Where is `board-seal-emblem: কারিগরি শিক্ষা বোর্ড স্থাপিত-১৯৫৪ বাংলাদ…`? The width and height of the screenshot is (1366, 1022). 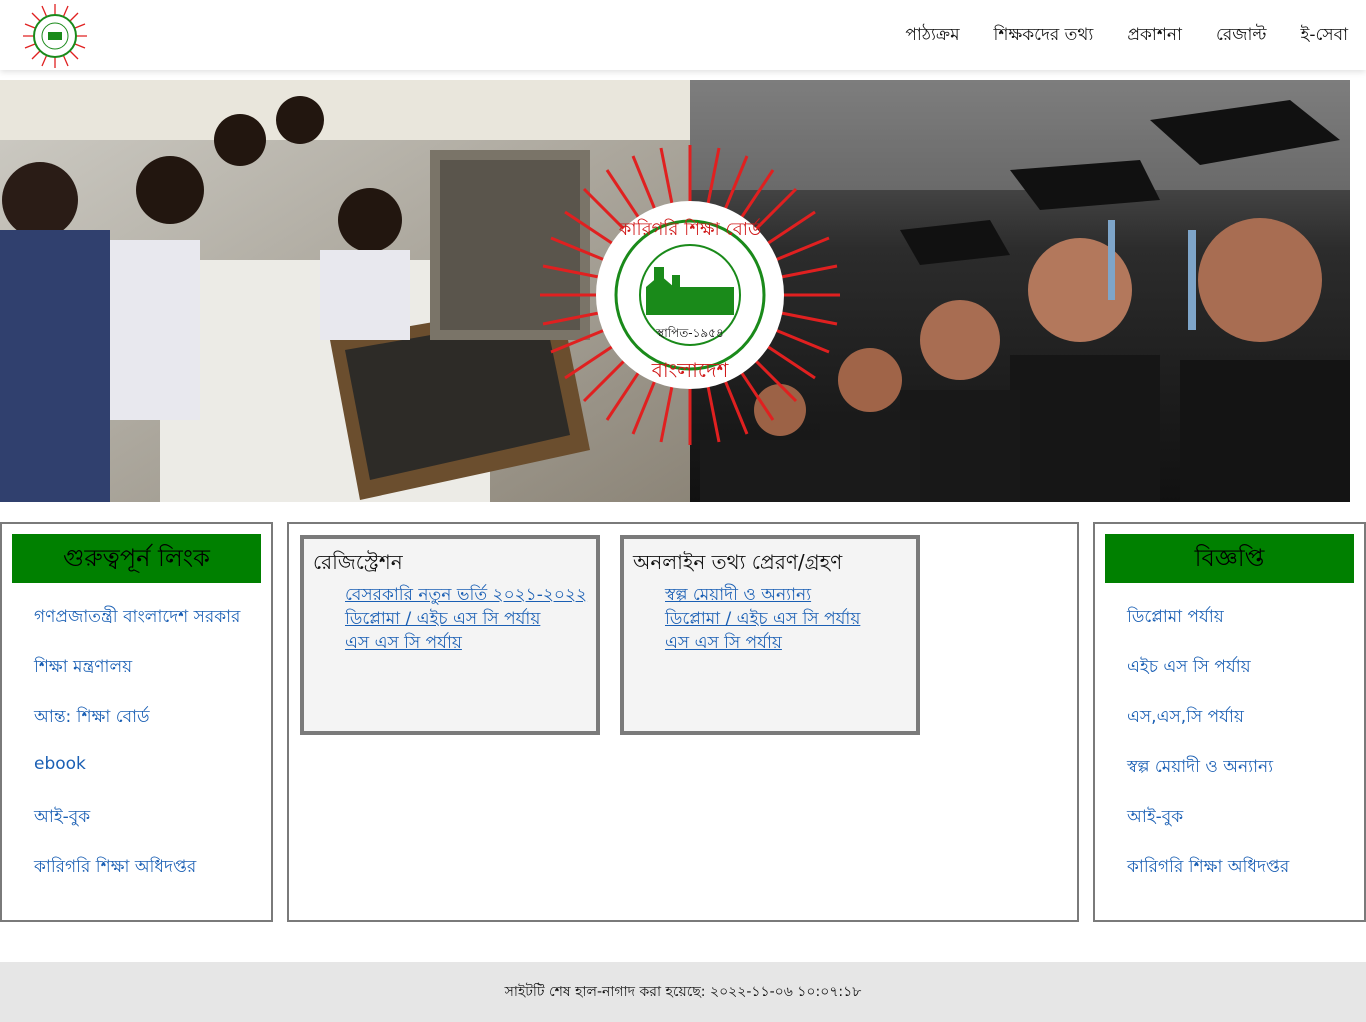 board-seal-emblem: কারিগরি শিক্ষা বোর্ড স্থাপিত-১৯৫৪ বাংলাদ… is located at coordinates (690, 295).